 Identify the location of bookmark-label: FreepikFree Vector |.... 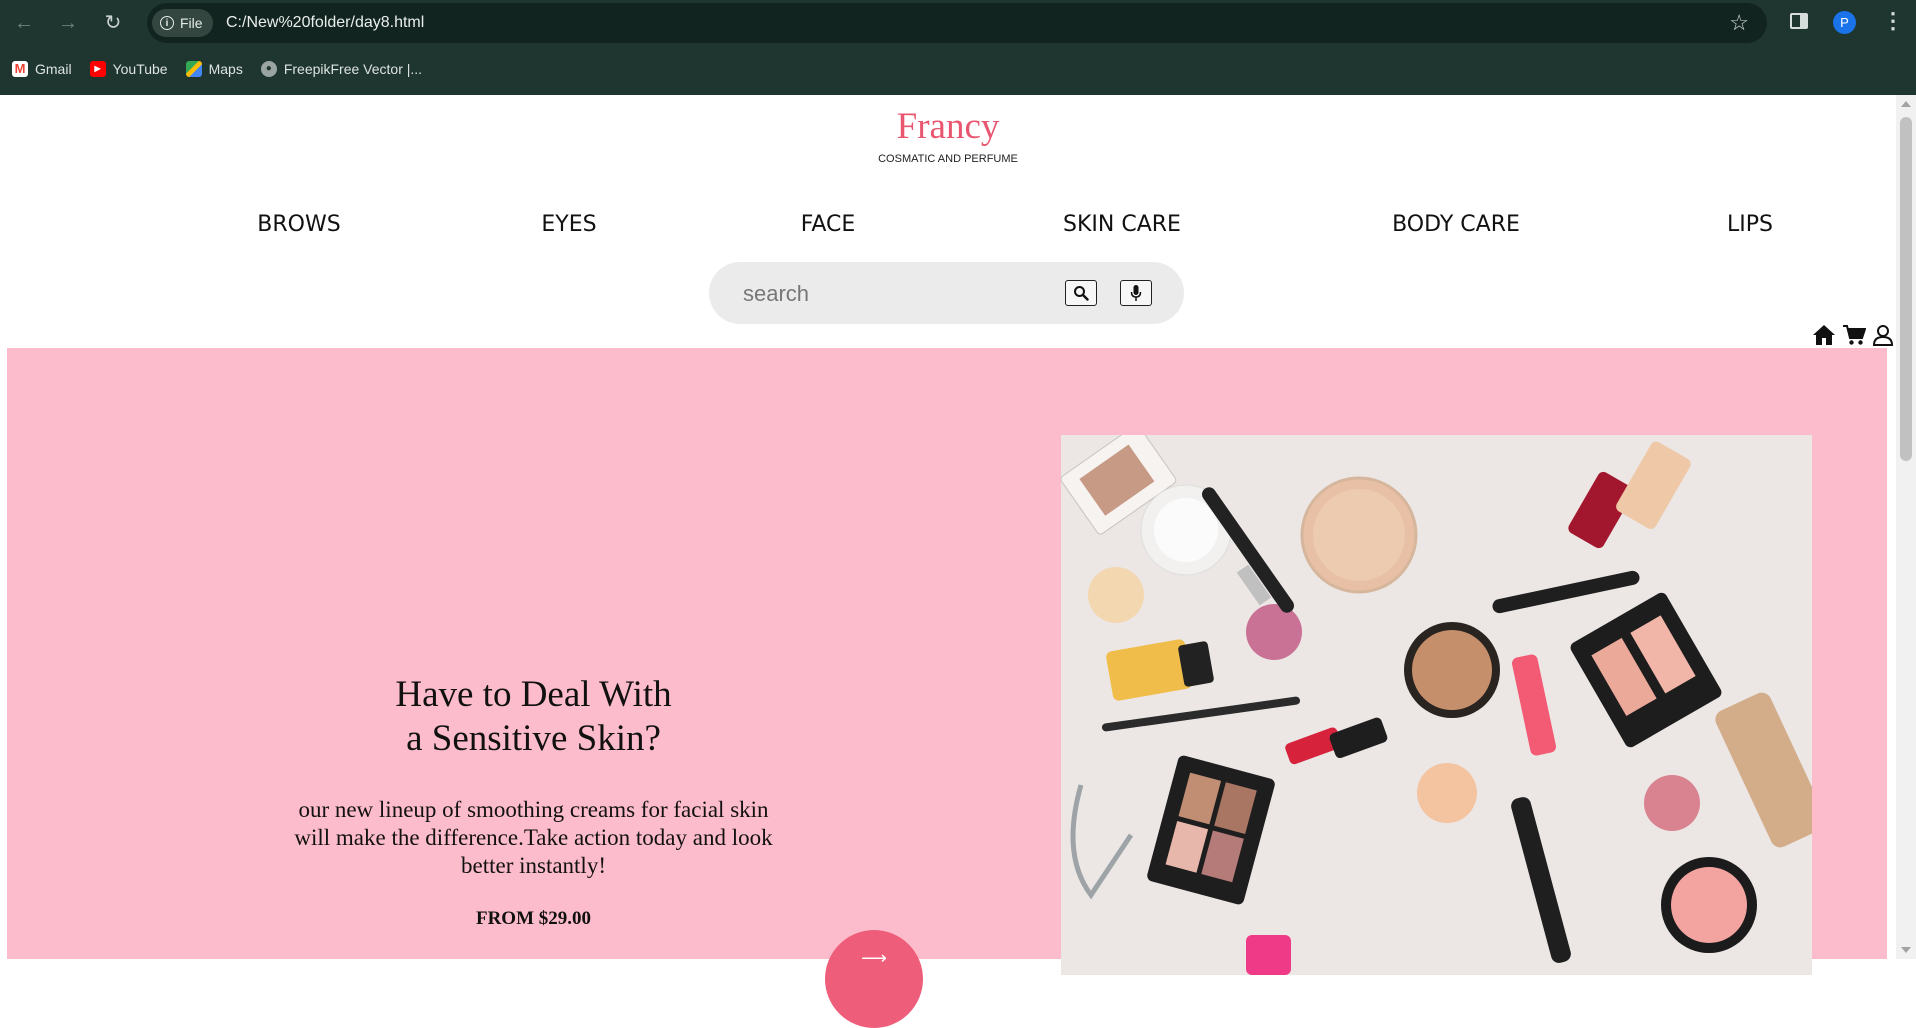
(353, 69).